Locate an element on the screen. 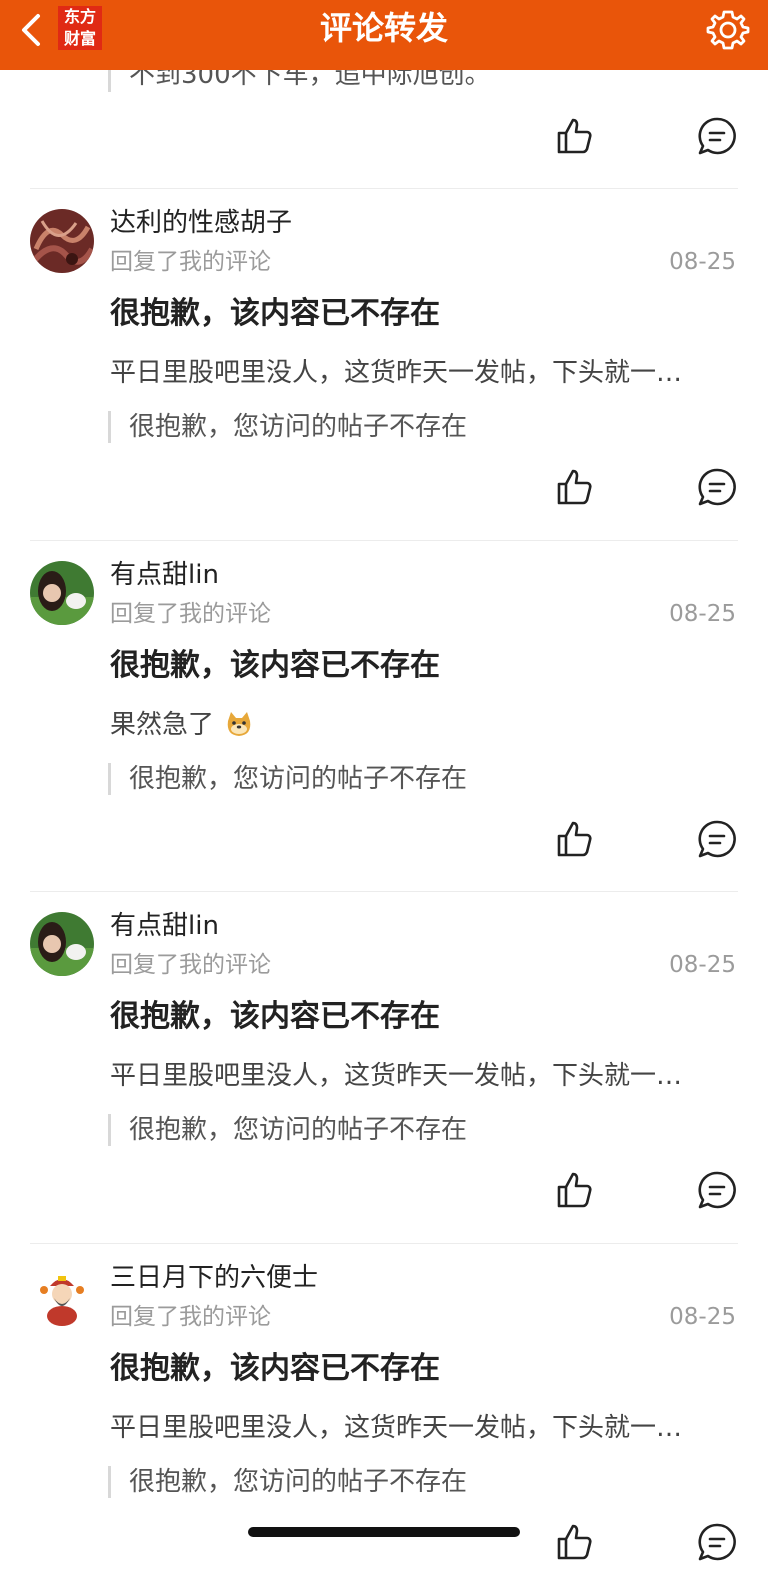 This screenshot has height=1596, width=768. top-navigation-bar: 东方 财富 评论转发 is located at coordinates (384, 35).